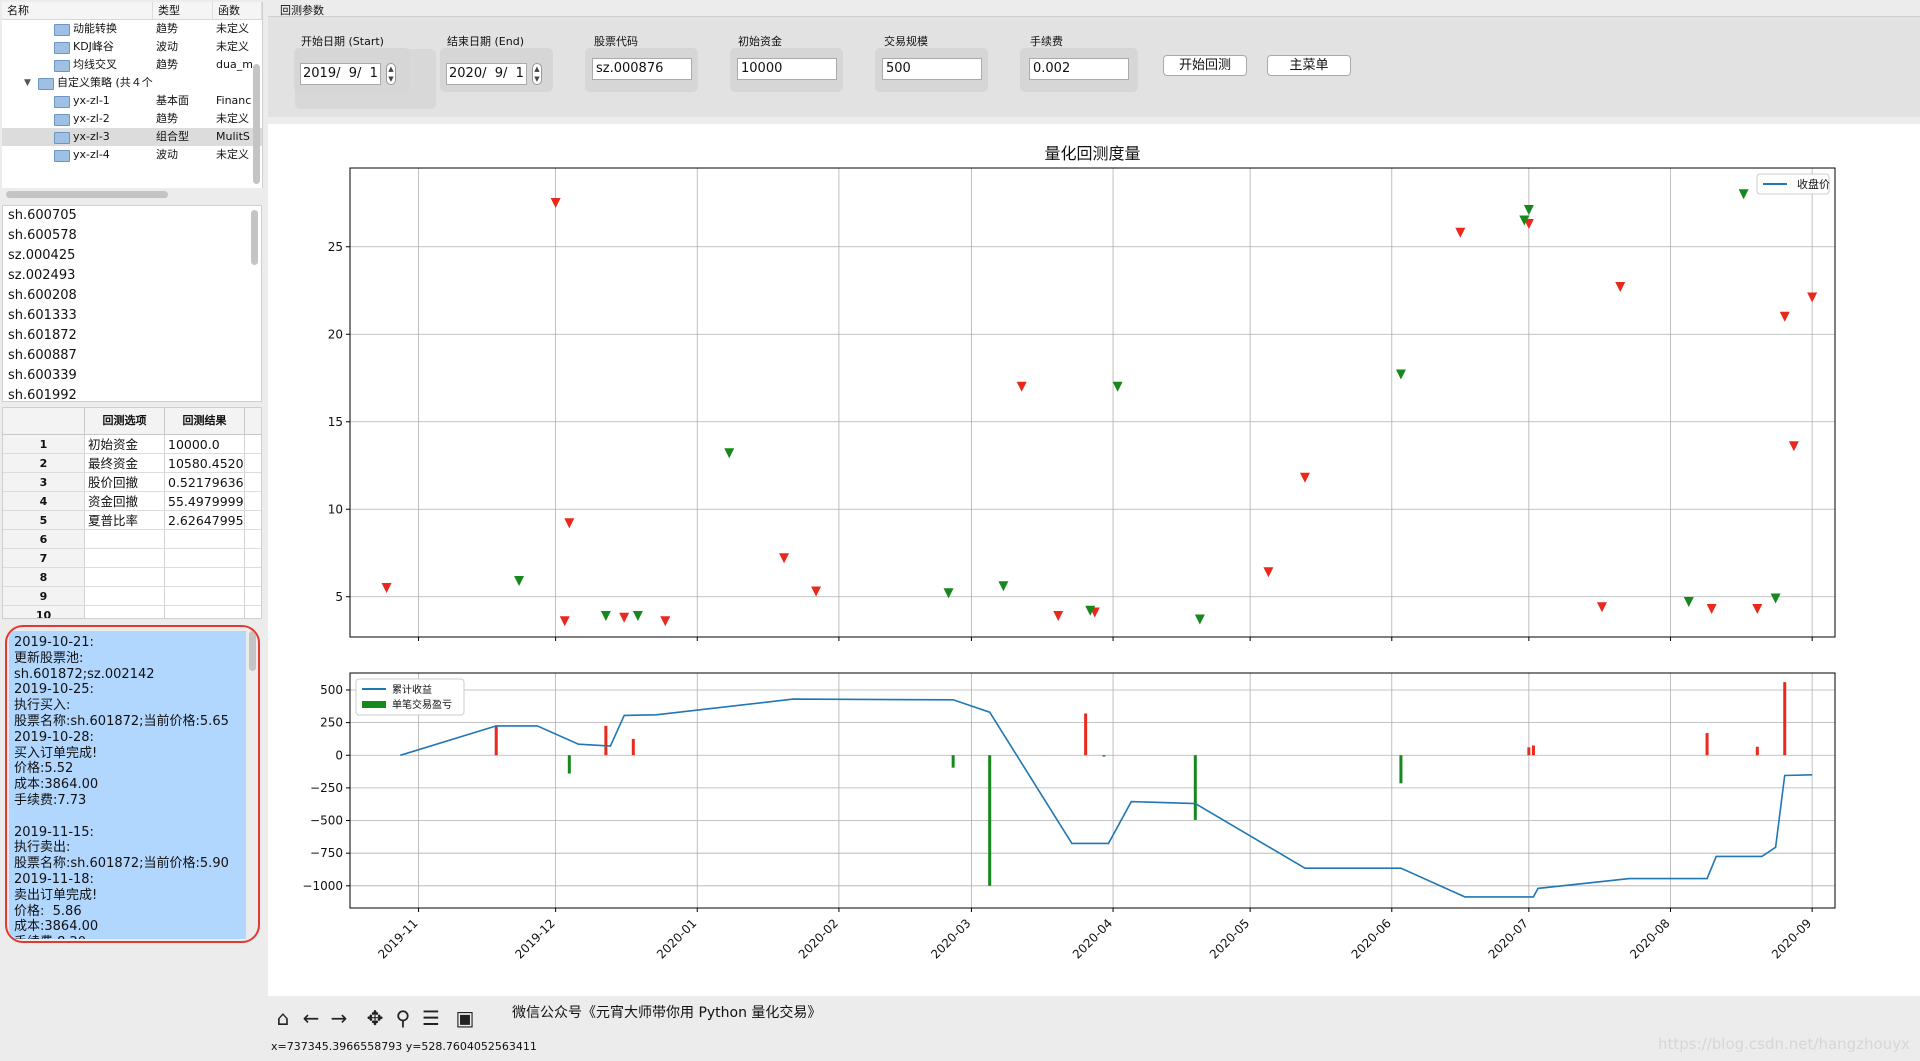 The width and height of the screenshot is (1920, 1061). I want to click on tree-row: yx-zl-4 波动 未定义, so click(132, 155).